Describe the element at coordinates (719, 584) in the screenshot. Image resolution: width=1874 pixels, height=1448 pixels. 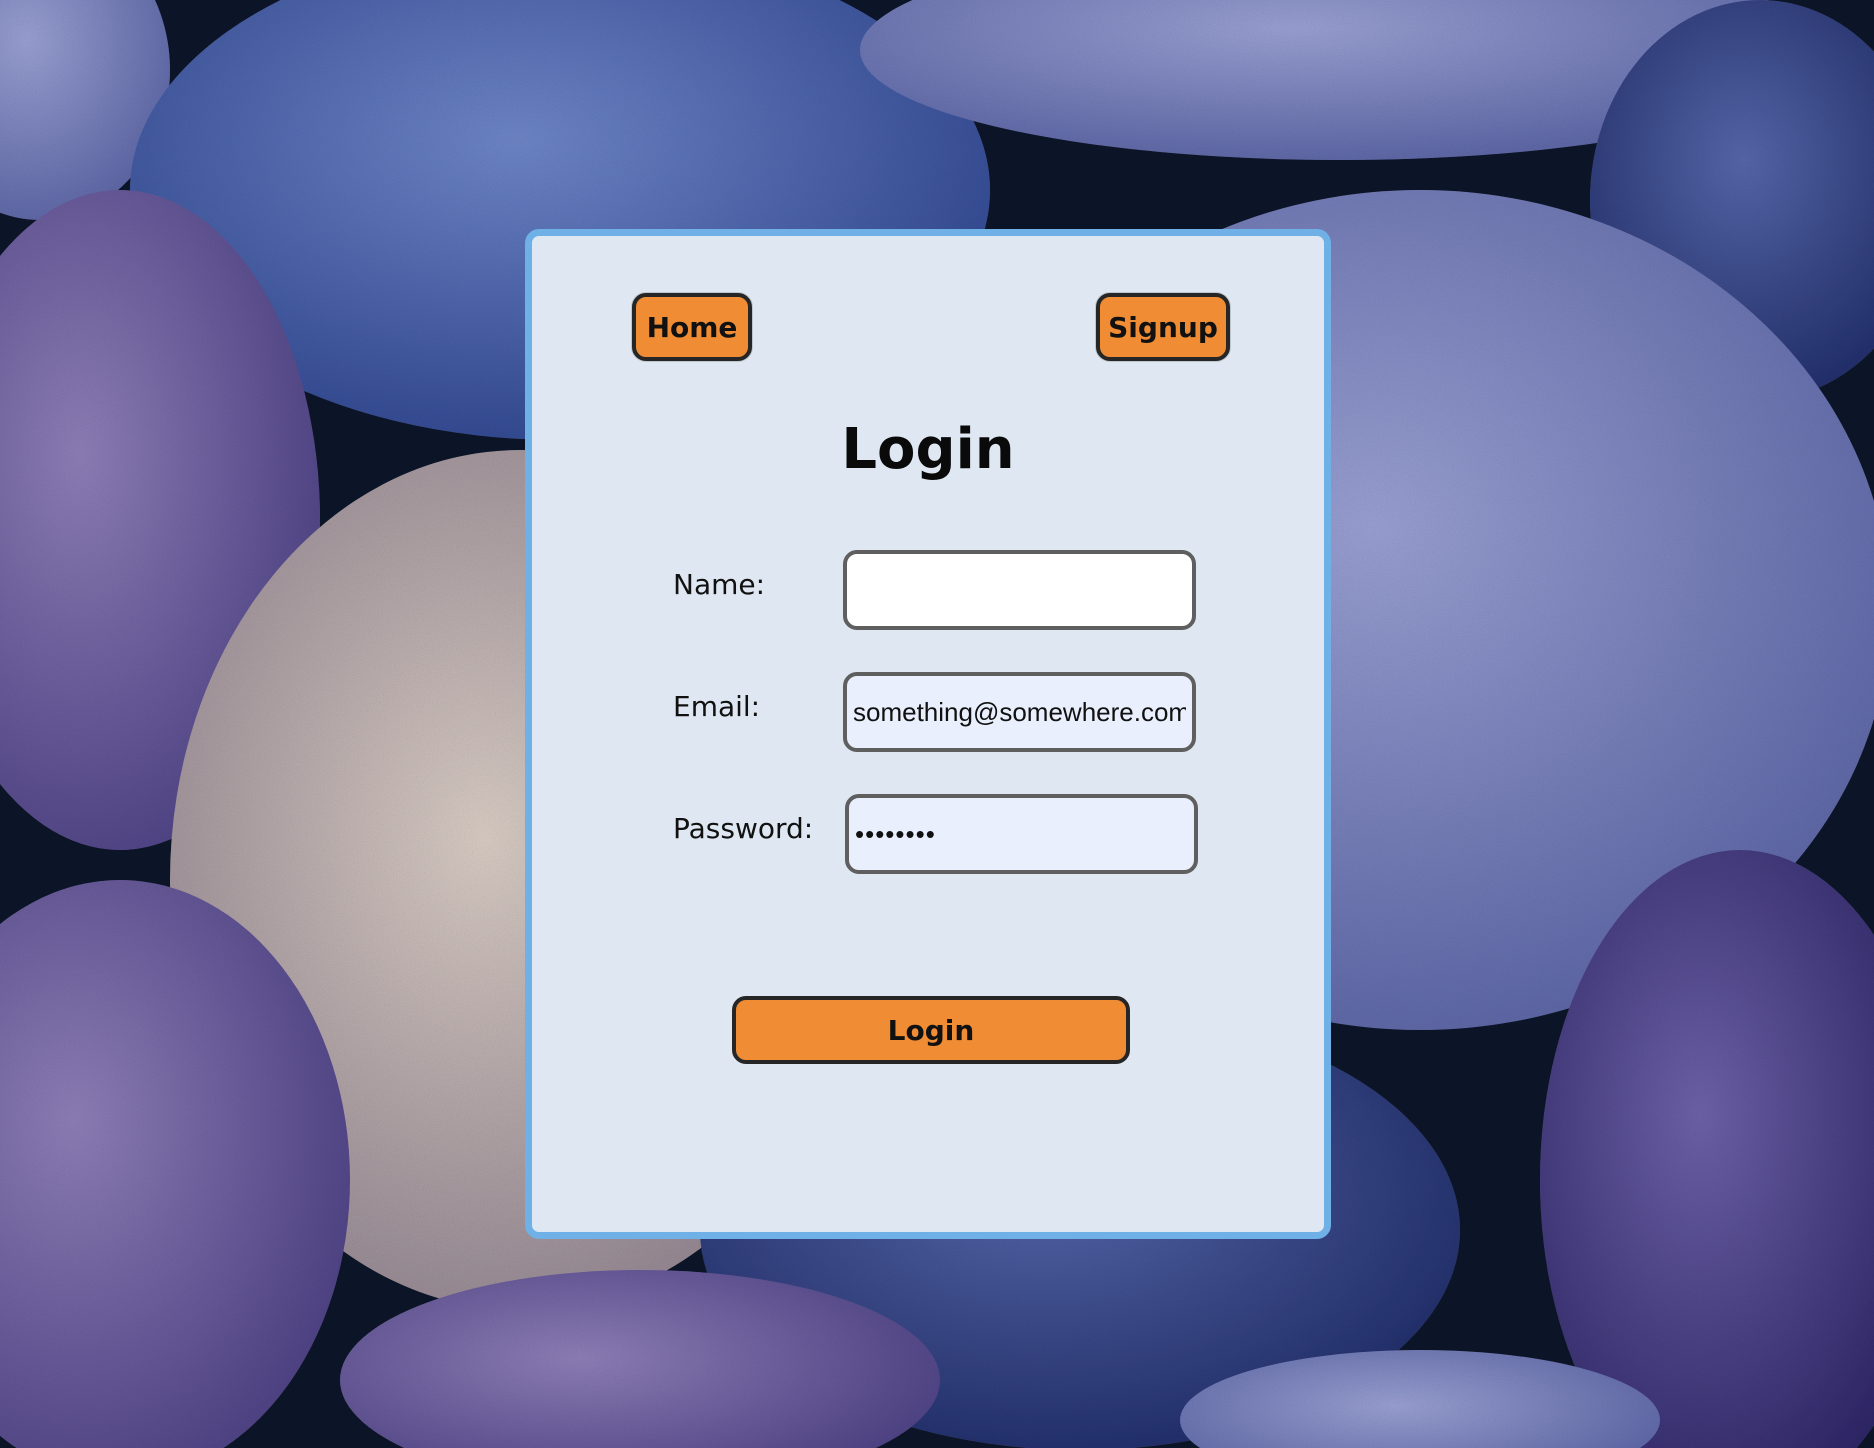
I see `name-label: Name:` at that location.